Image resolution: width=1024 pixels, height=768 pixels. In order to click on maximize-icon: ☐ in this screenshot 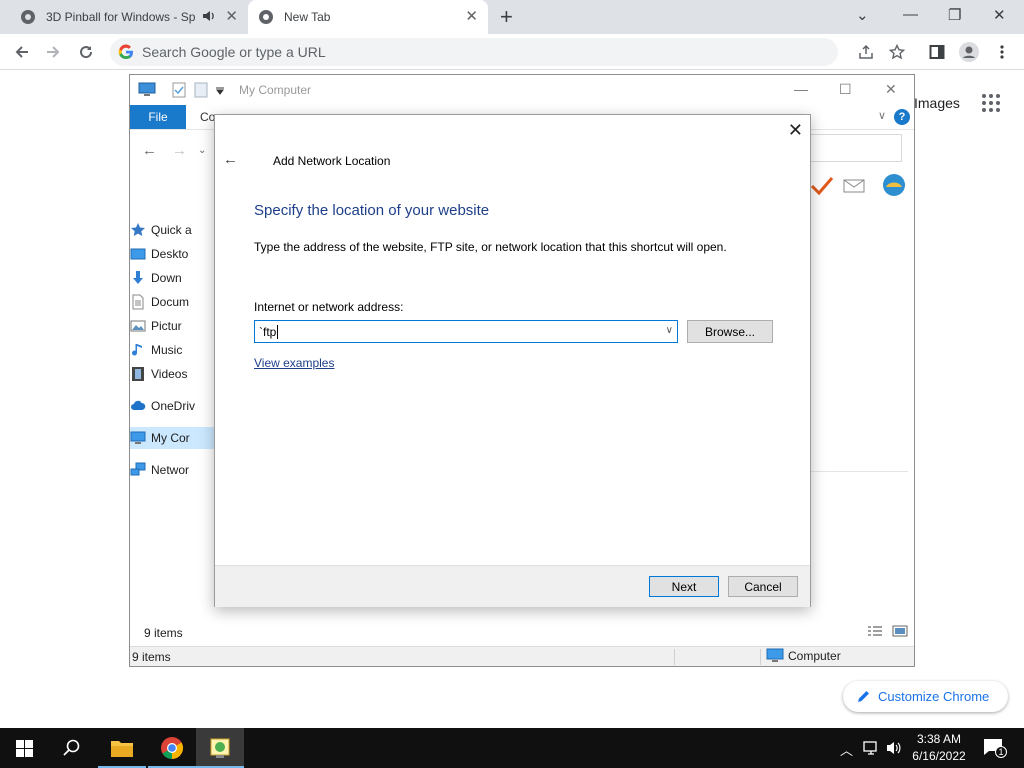, I will do `click(845, 89)`.